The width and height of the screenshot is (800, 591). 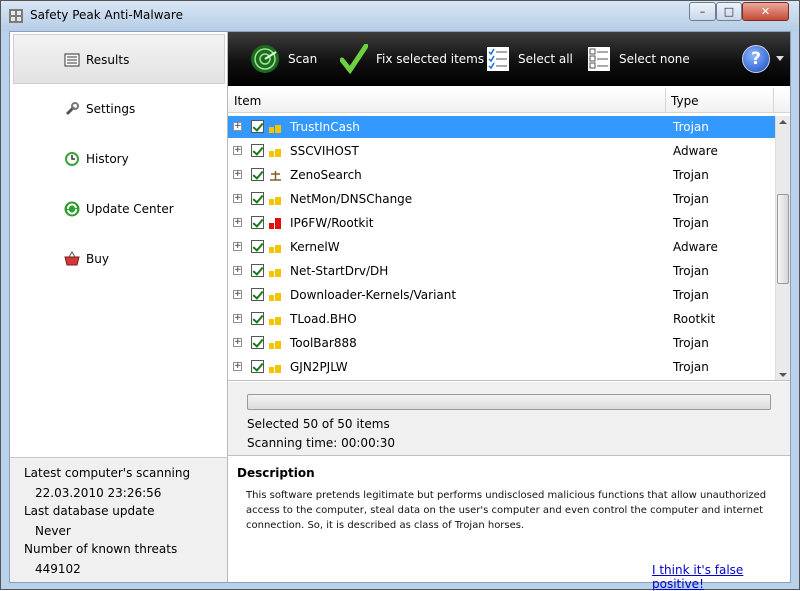 What do you see at coordinates (58, 569) in the screenshot?
I see `threats-value: 449102` at bounding box center [58, 569].